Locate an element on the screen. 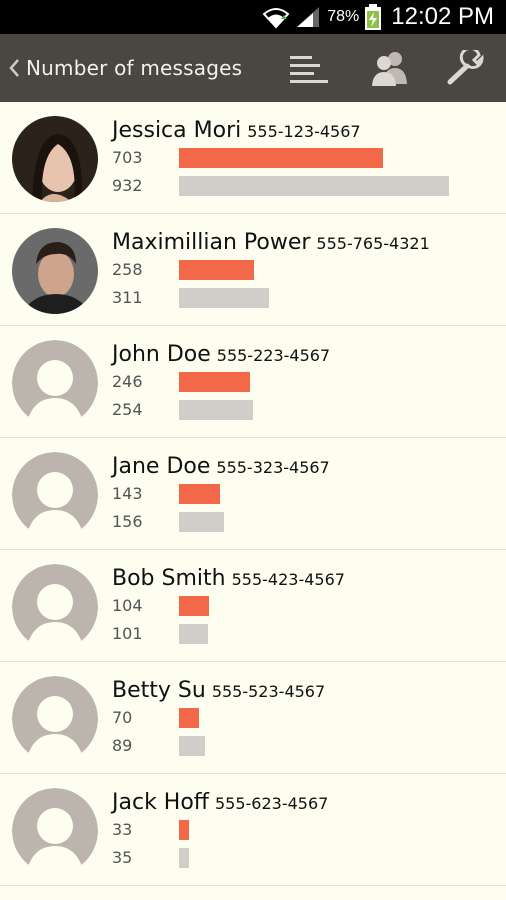 The image size is (506, 900). contact-phone: 555-765-4321 is located at coordinates (373, 243).